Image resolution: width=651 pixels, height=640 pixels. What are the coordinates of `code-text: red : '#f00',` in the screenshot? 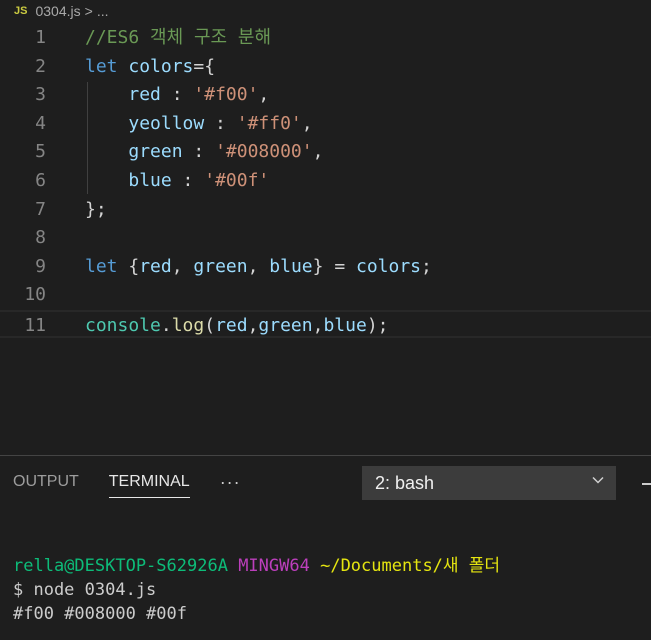 It's located at (177, 95).